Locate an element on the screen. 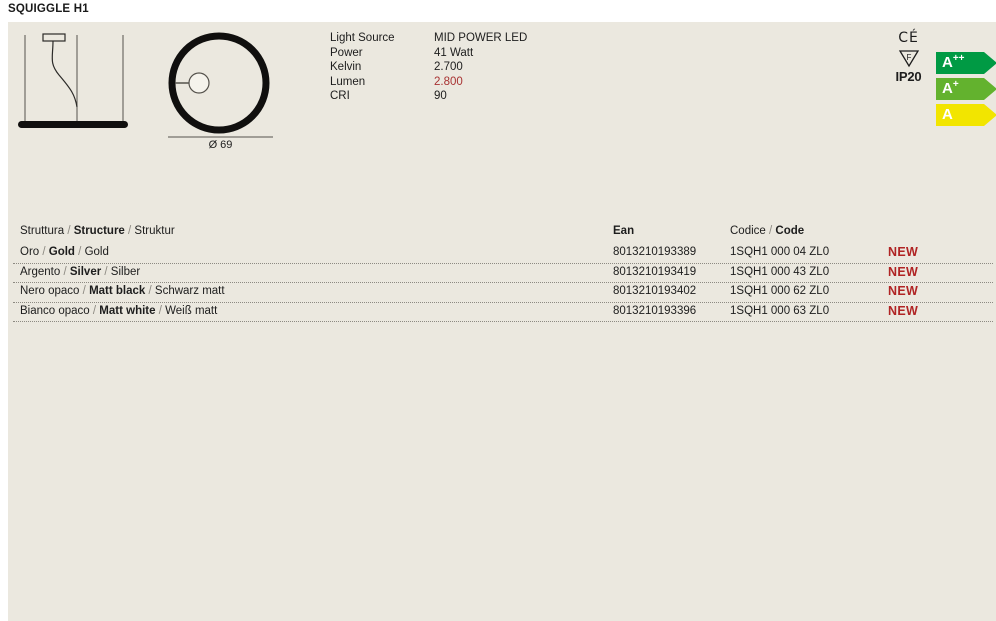  finish-de: Gold is located at coordinates (96, 252).